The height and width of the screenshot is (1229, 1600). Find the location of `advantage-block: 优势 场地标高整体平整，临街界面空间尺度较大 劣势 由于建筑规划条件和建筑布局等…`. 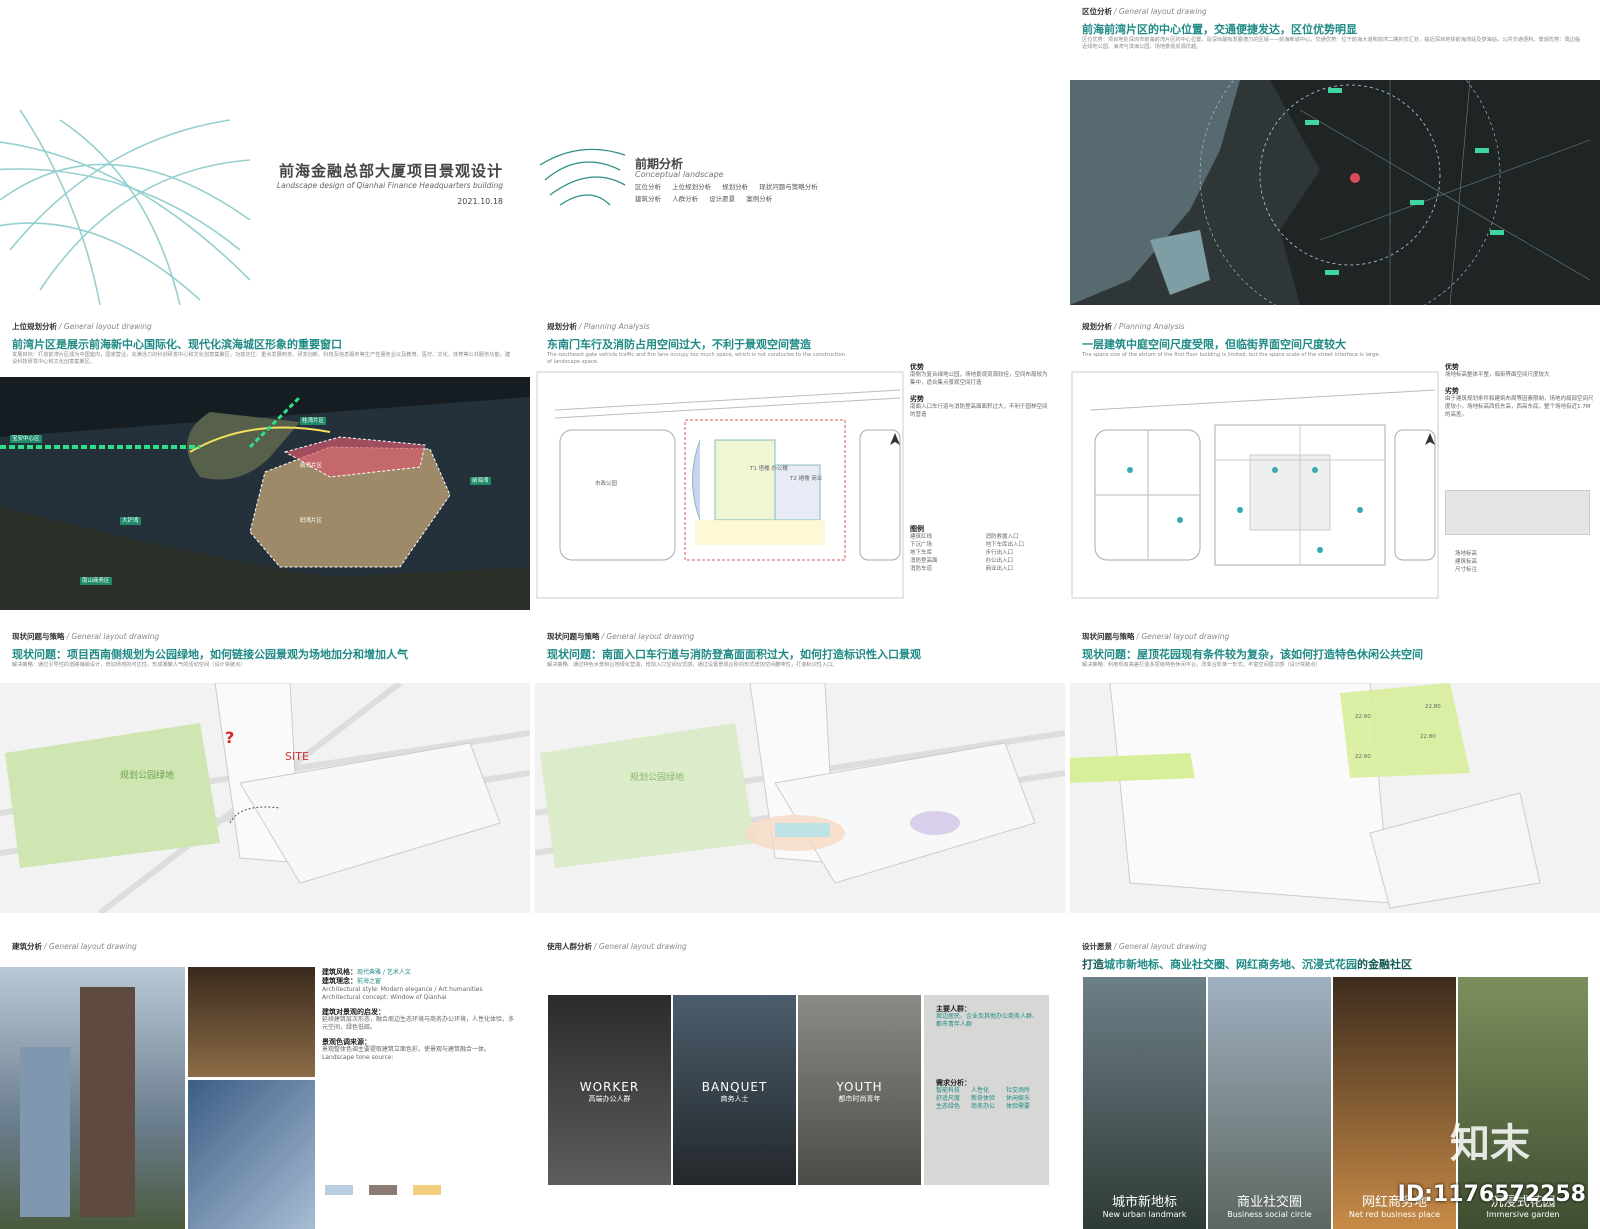

advantage-block: 优势 场地标高整体平整，临街界面空间尺度较大 劣势 由于建筑规划条件和建筑布局等… is located at coordinates (1520, 391).